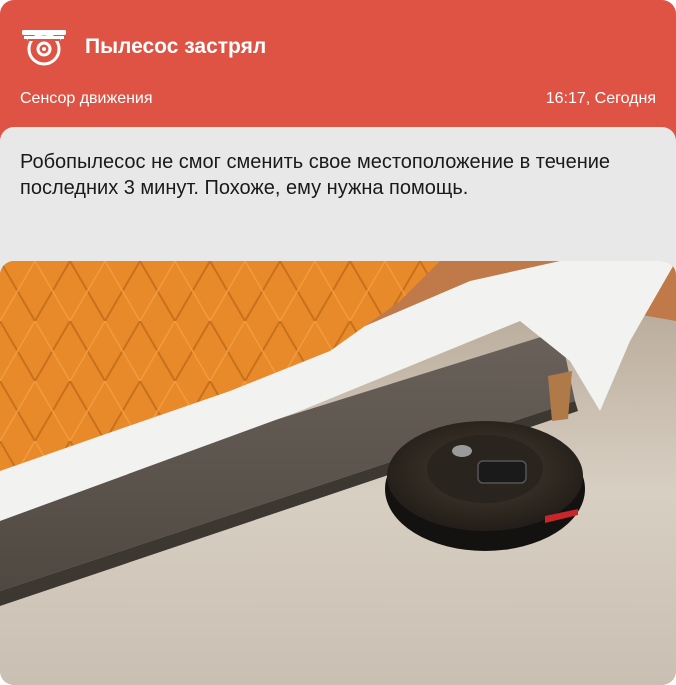  Describe the element at coordinates (44, 47) in the screenshot. I see `security-camera-icon` at that location.